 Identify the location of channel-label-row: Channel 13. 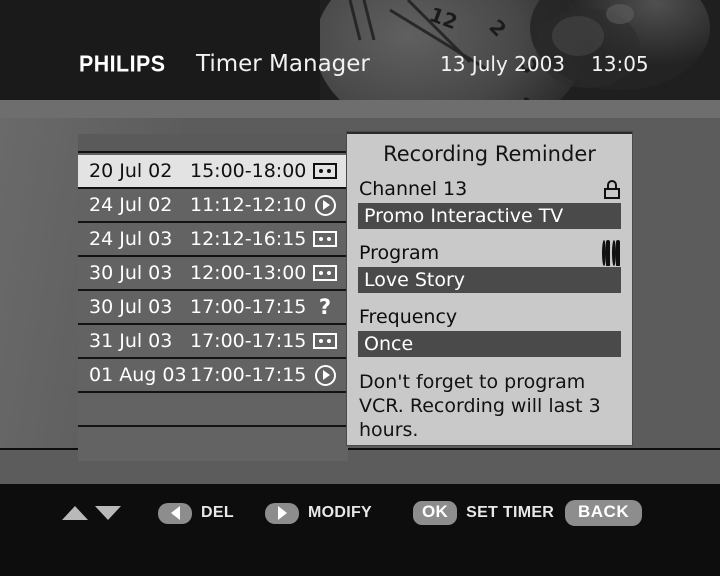
(489, 188).